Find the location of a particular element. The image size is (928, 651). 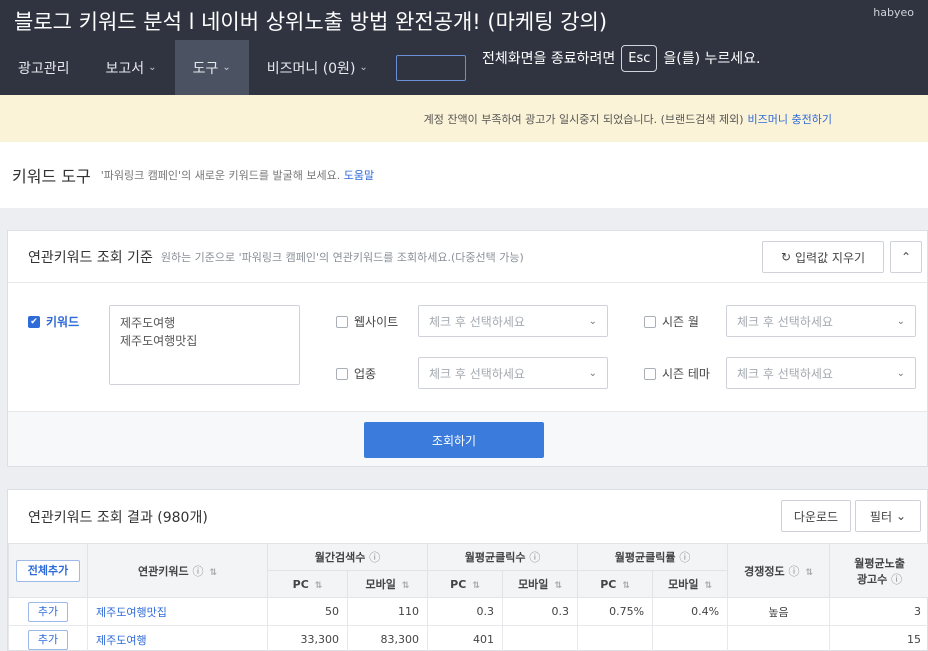

search-bar: 조회하기 is located at coordinates (467, 438).